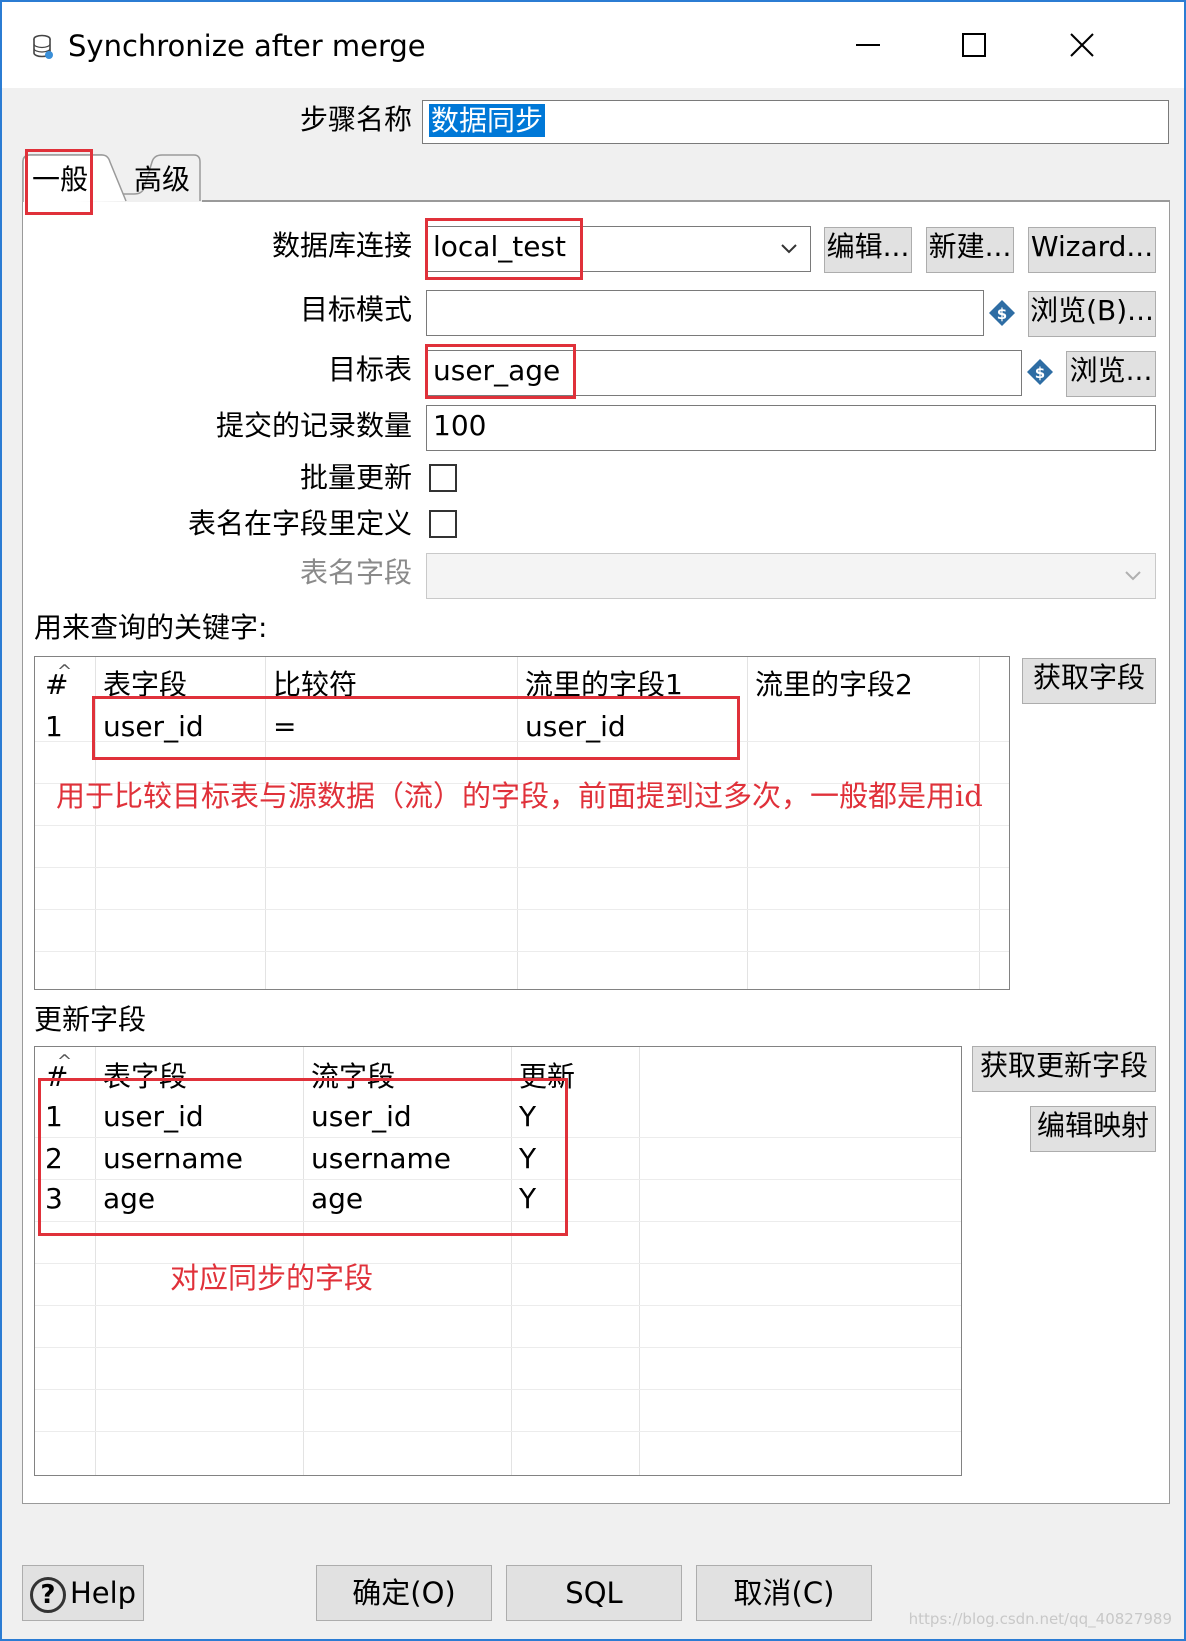  I want to click on connection-label: 数据库连接, so click(341, 245).